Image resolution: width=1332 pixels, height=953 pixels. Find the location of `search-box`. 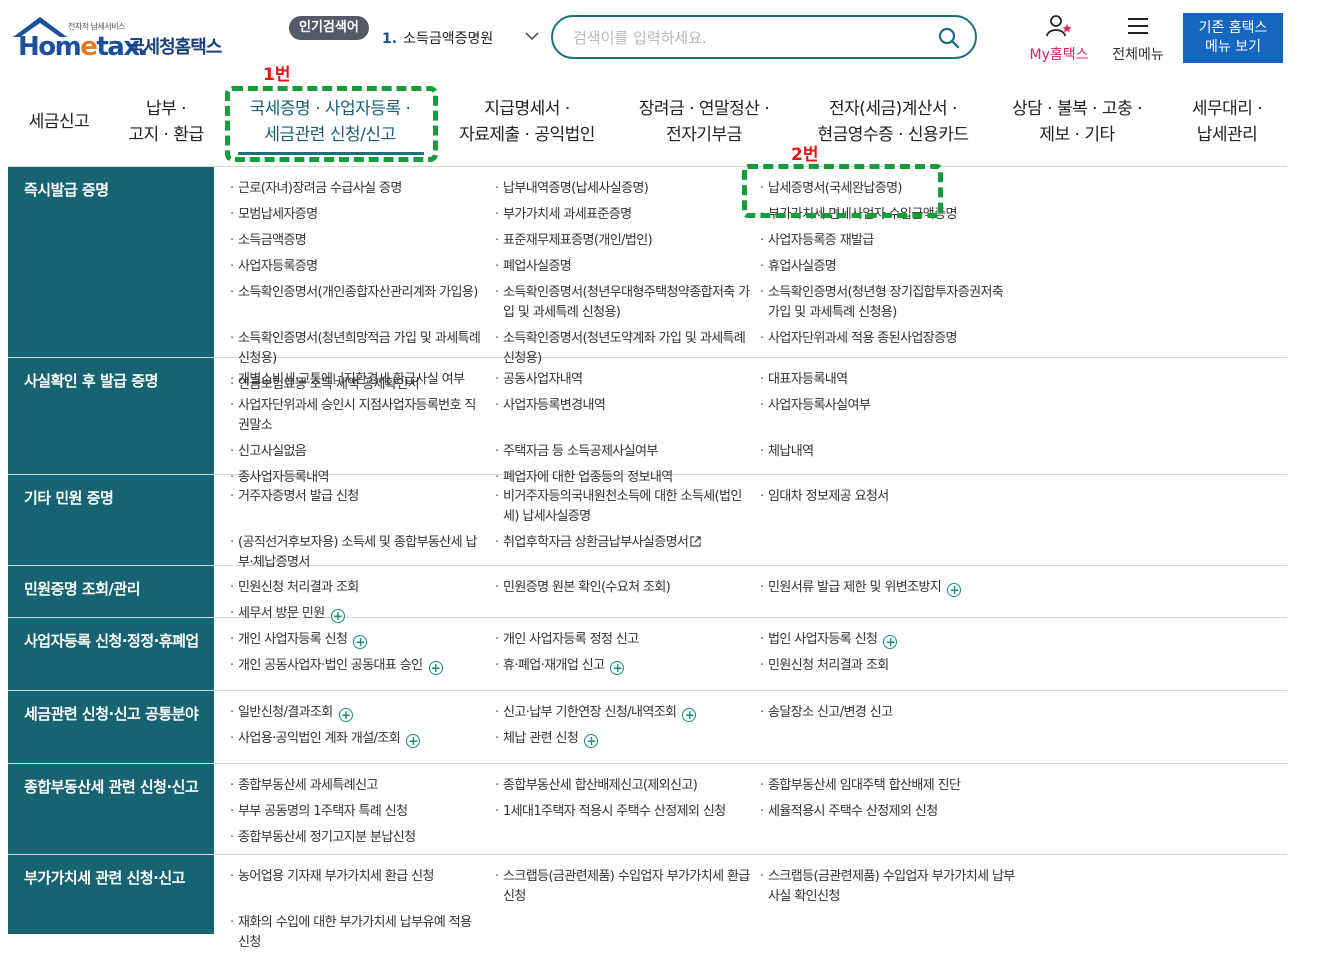

search-box is located at coordinates (764, 37).